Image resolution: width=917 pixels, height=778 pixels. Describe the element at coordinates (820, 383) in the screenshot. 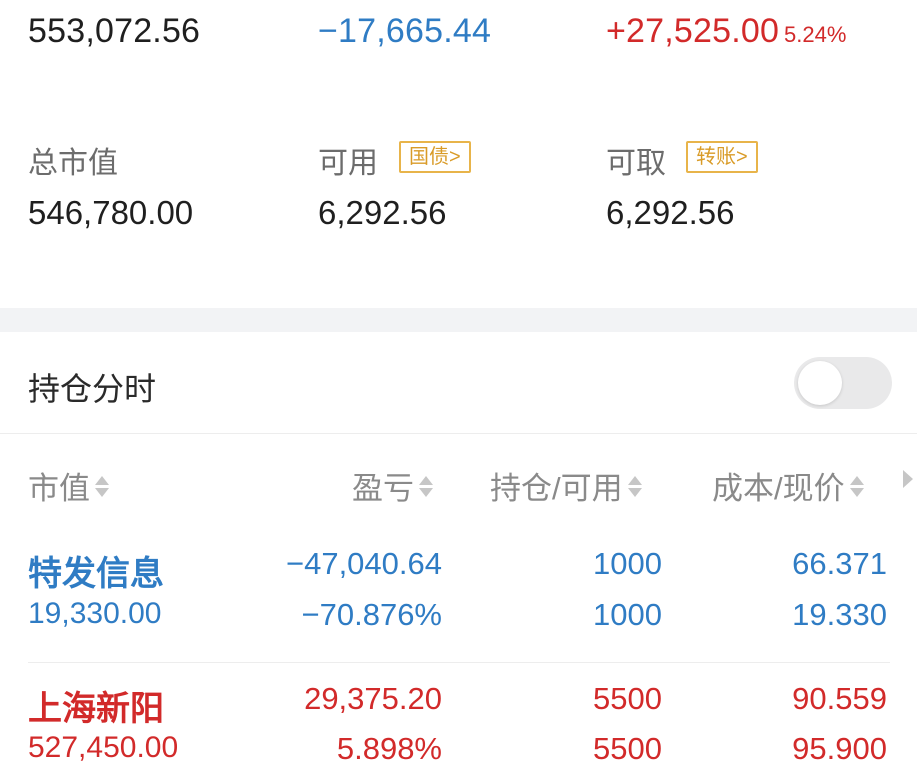

I see `toggle-knob` at that location.